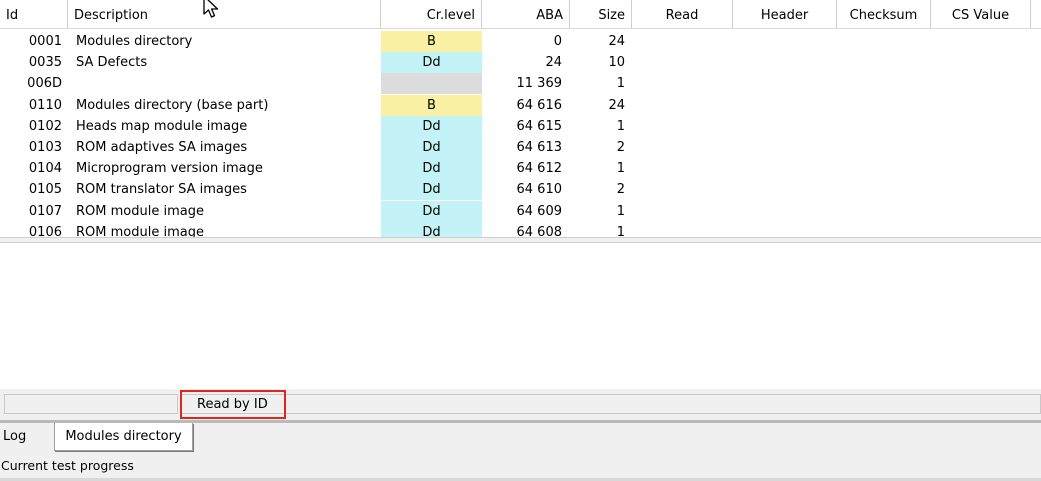  What do you see at coordinates (539, 84) in the screenshot?
I see `row-aba: 11 369` at bounding box center [539, 84].